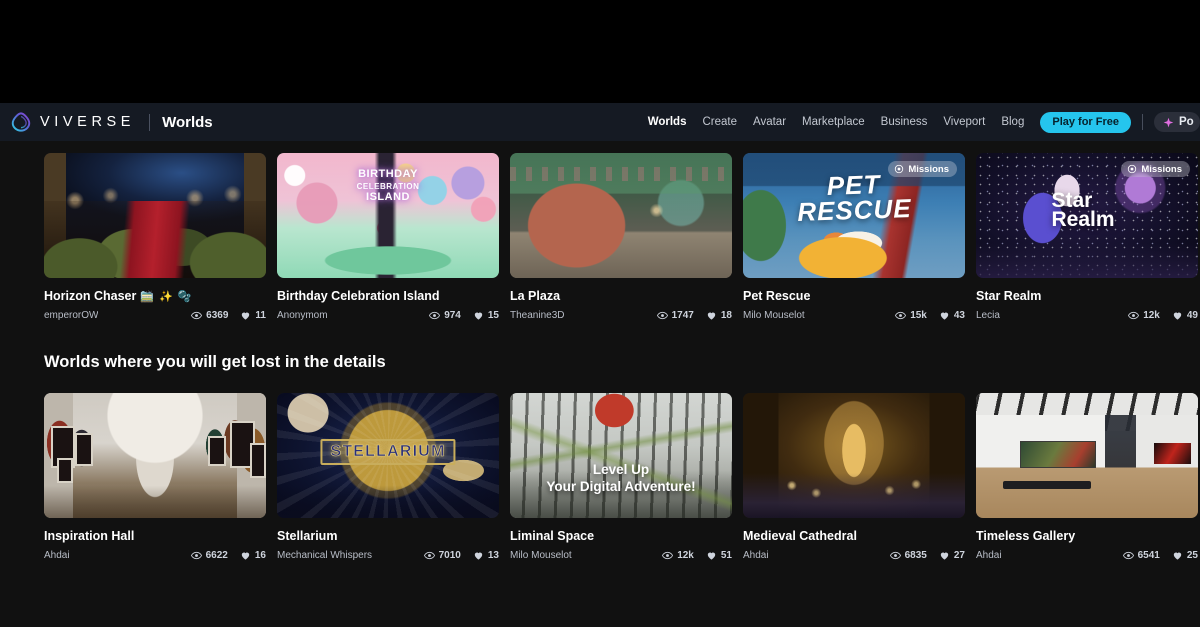 The image size is (1200, 627). What do you see at coordinates (904, 122) in the screenshot?
I see `nav-item-business: Business` at bounding box center [904, 122].